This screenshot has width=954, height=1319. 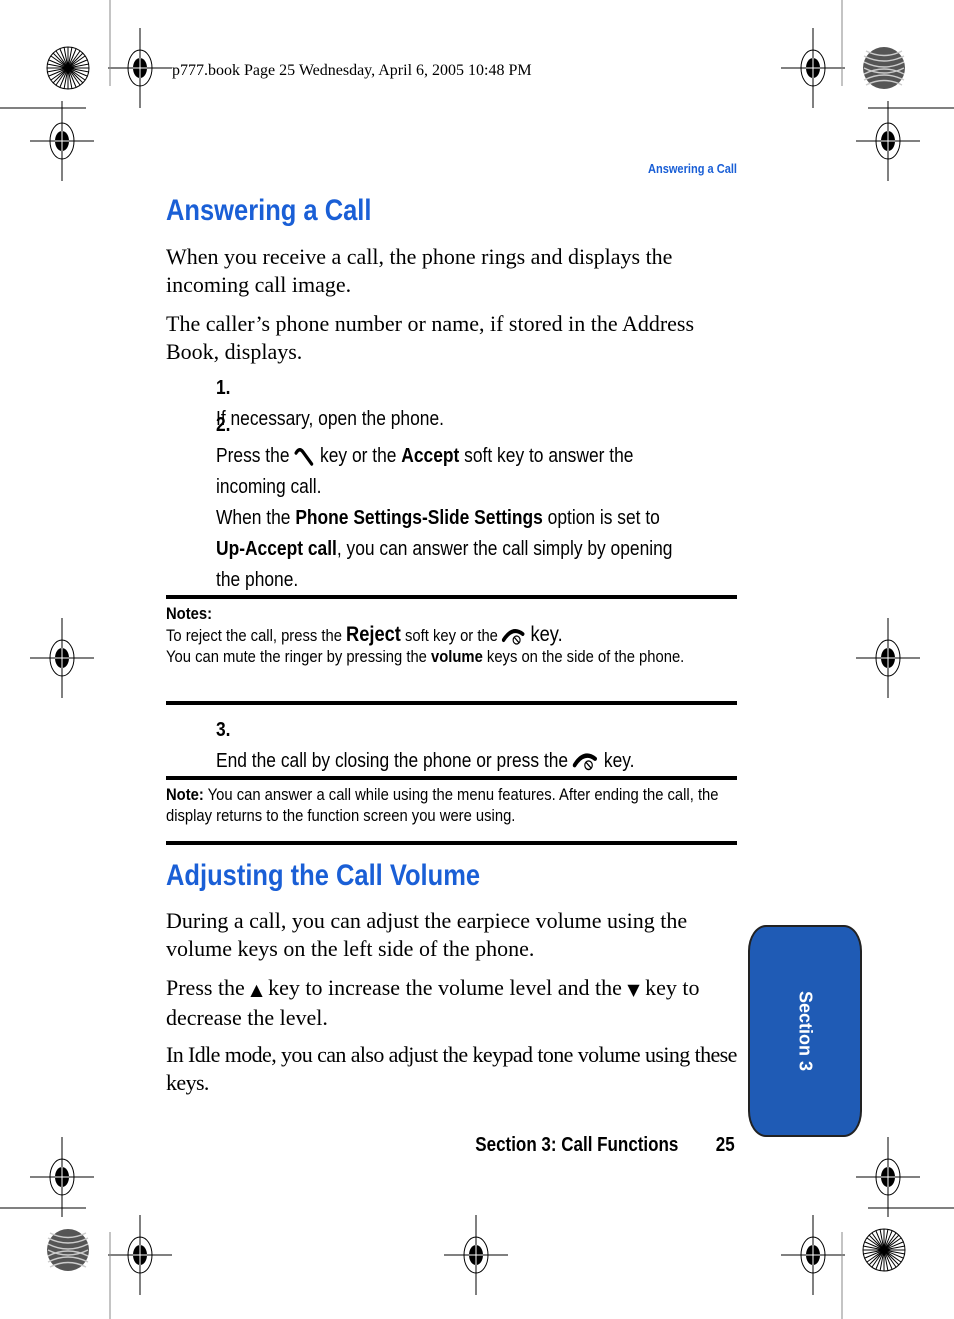 What do you see at coordinates (276, 549) in the screenshot?
I see `option-label: Up-Accept call` at bounding box center [276, 549].